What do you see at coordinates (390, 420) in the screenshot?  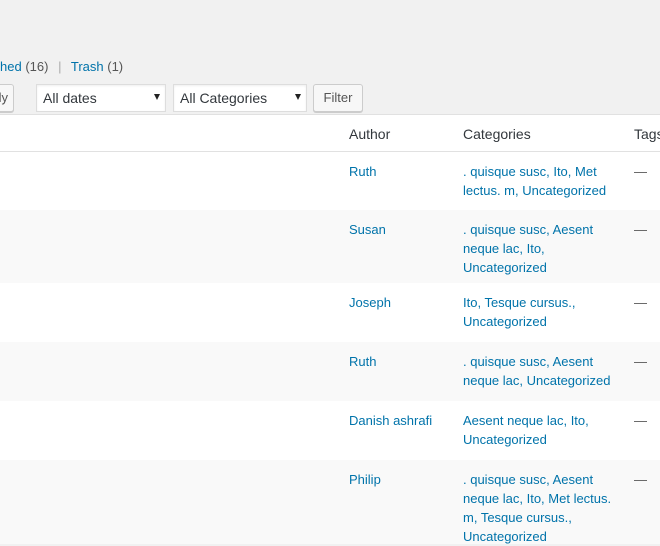 I see `author-link: Danish ashrafi` at bounding box center [390, 420].